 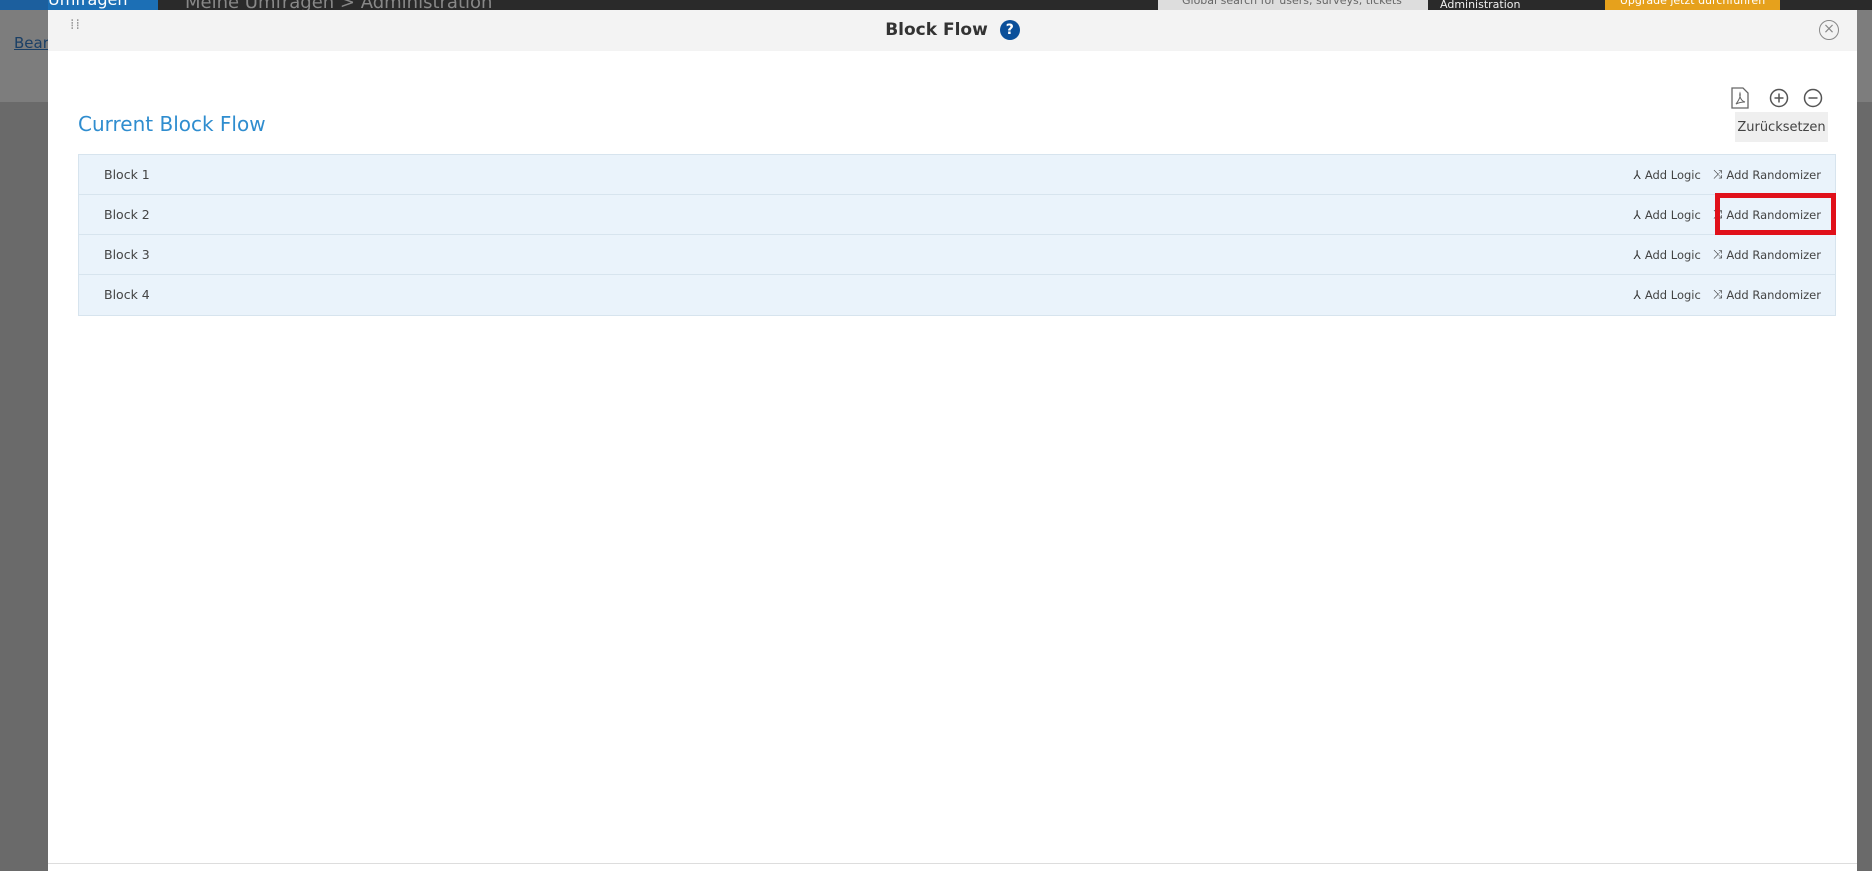 What do you see at coordinates (957, 215) in the screenshot?
I see `block-row: Block 2 ⅄ Add Logic ⤨ Add Randomizer` at bounding box center [957, 215].